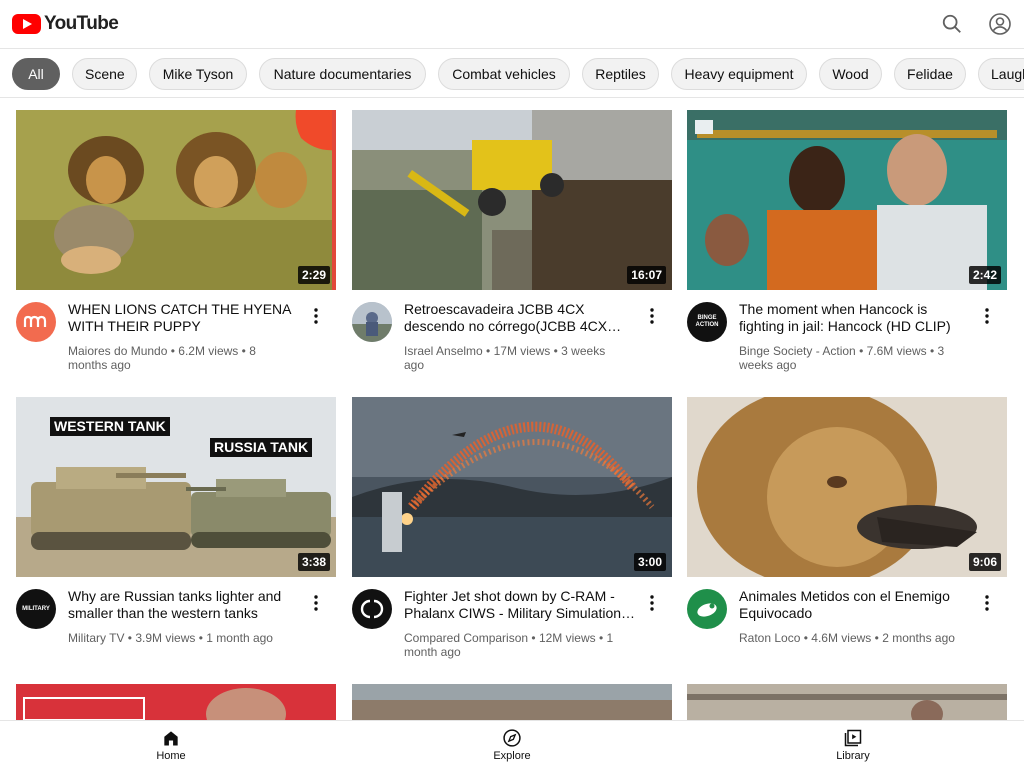 Image resolution: width=1024 pixels, height=768 pixels. What do you see at coordinates (853, 756) in the screenshot?
I see `nav-library-label: Library` at bounding box center [853, 756].